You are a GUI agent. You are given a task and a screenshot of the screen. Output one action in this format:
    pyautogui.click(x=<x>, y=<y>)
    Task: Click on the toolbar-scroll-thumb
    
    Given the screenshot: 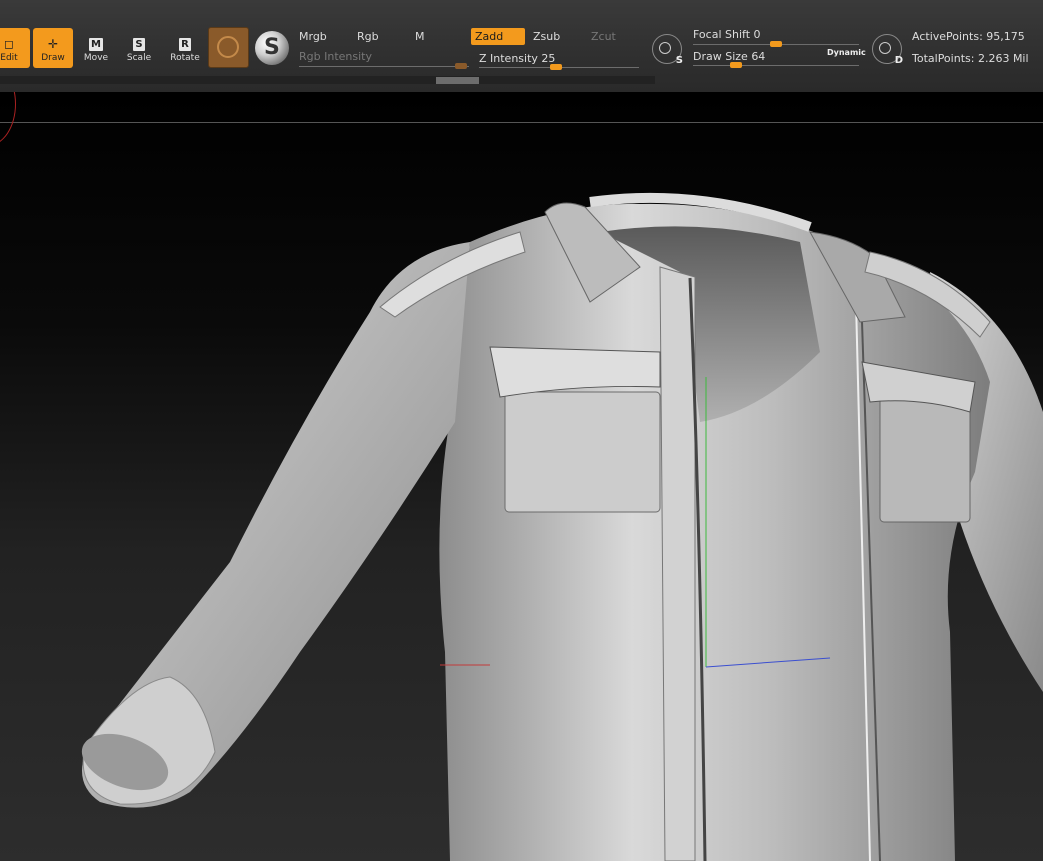 What is the action you would take?
    pyautogui.click(x=457, y=80)
    